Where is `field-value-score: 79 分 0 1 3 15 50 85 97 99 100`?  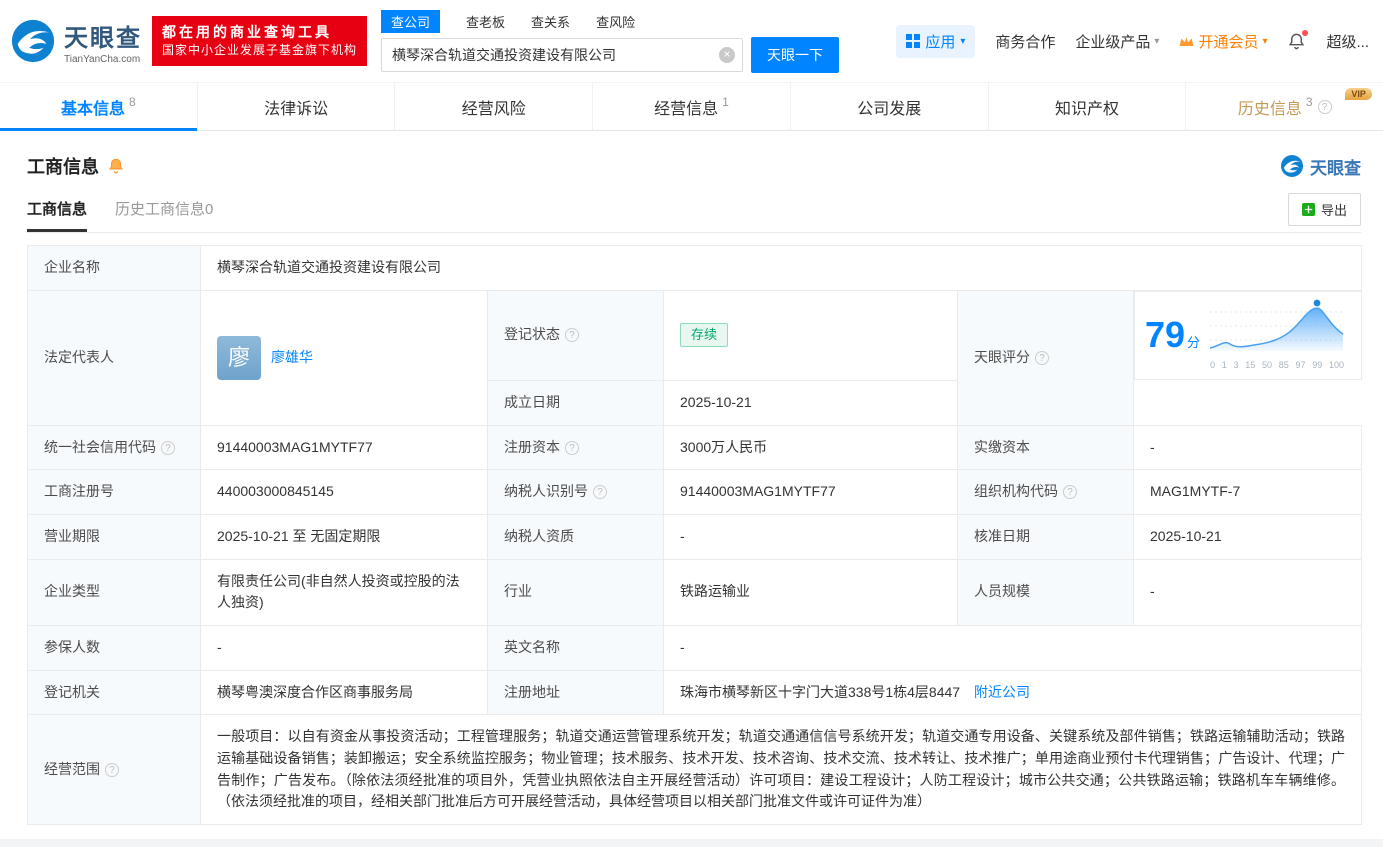 field-value-score: 79 分 0 1 3 15 50 85 97 99 100 is located at coordinates (1248, 335).